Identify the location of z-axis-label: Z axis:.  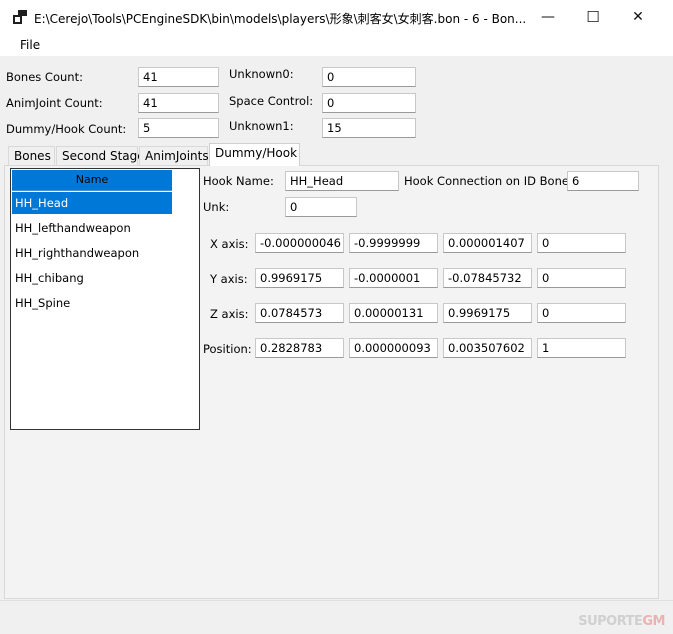
(229, 314).